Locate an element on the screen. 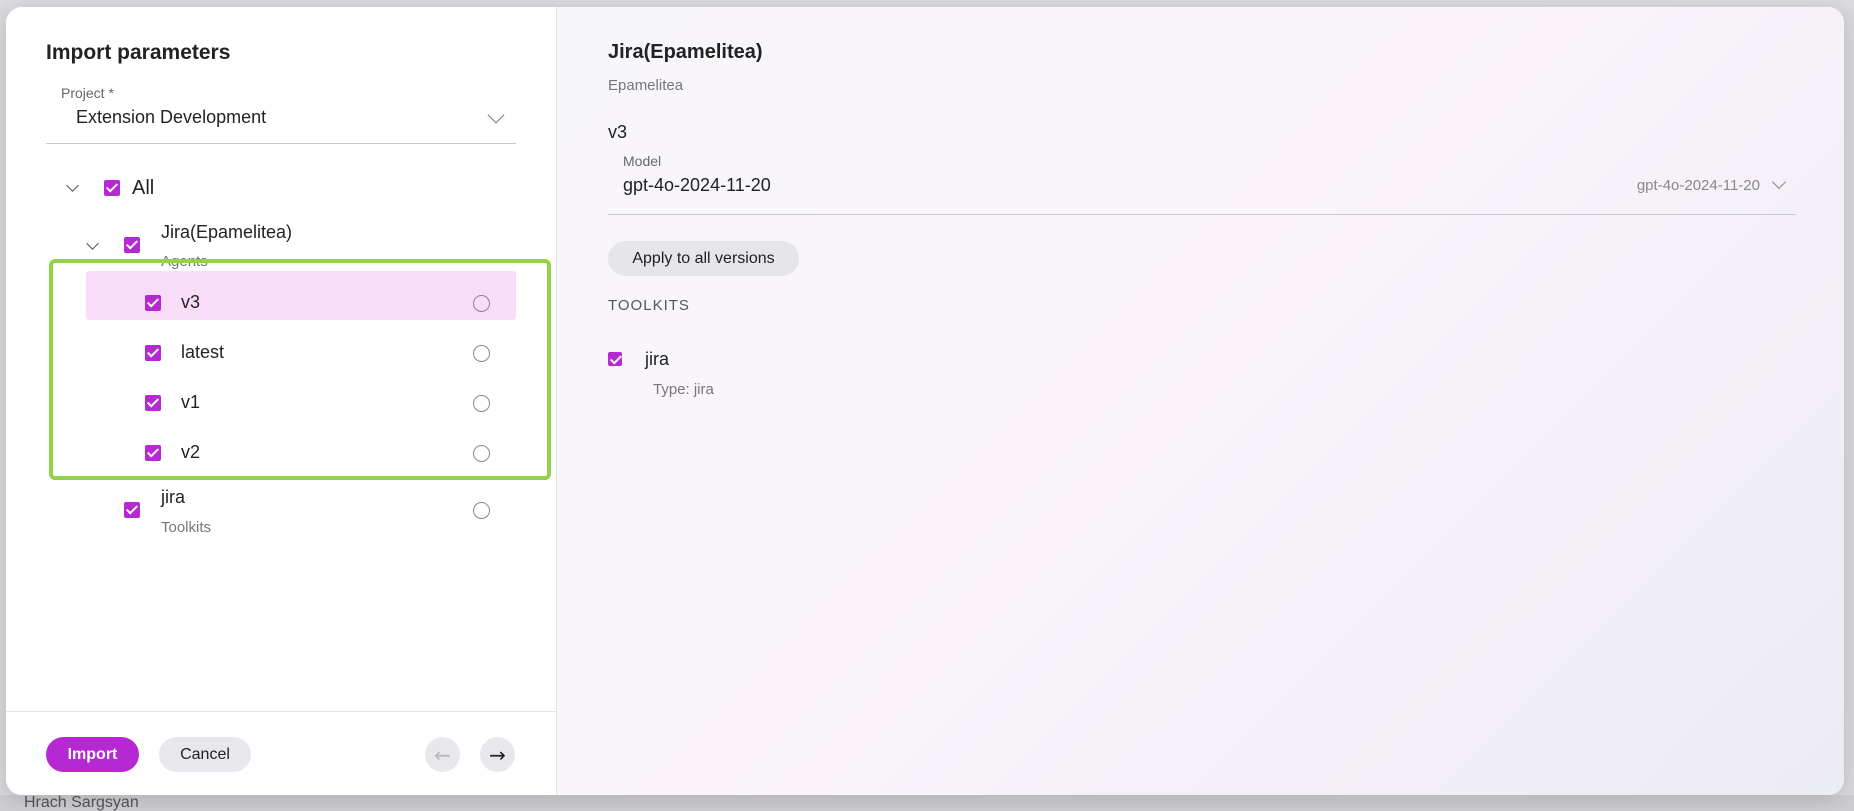  project-label: Project * is located at coordinates (87, 93).